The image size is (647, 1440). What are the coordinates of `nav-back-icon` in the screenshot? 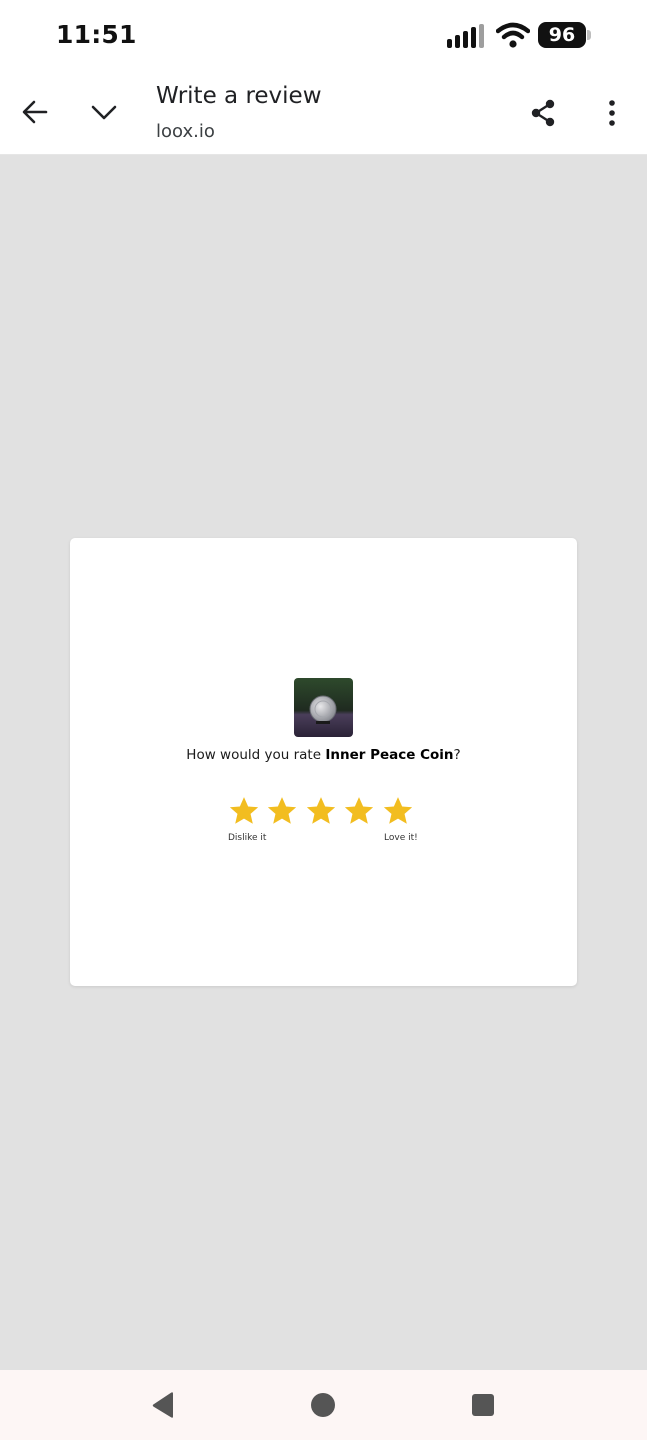 It's located at (162, 1405).